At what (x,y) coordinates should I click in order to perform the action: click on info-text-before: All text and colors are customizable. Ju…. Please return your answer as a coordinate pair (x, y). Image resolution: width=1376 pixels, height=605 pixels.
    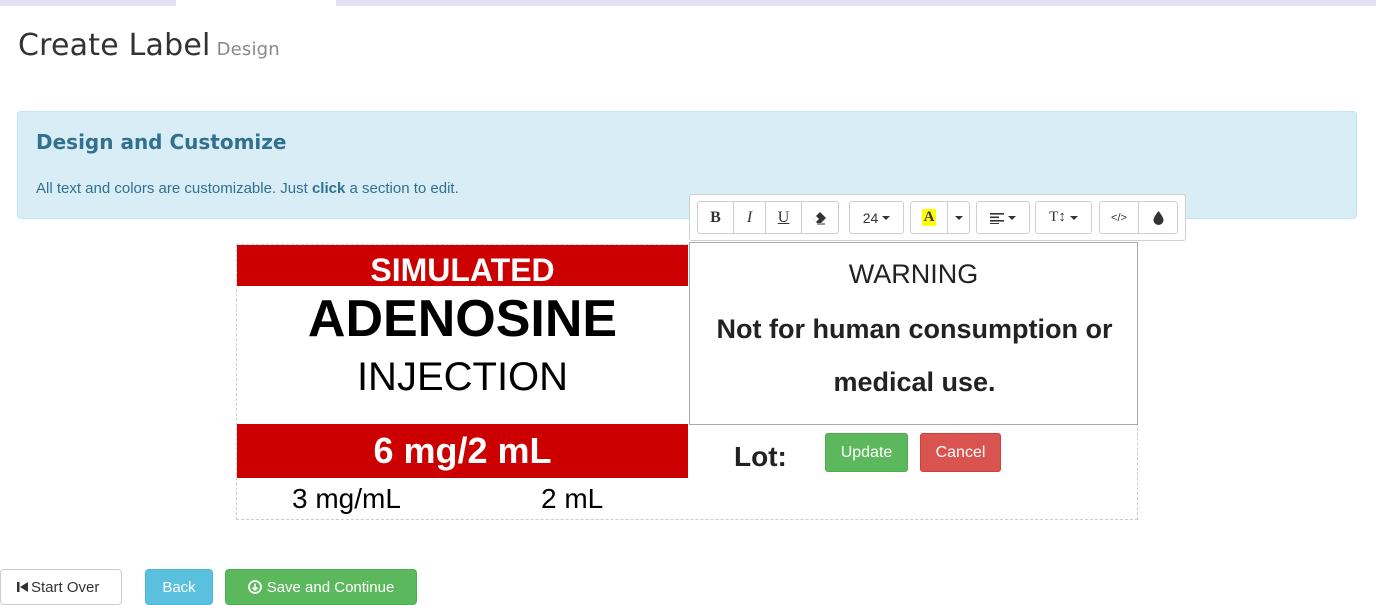
    Looking at the image, I should click on (174, 188).